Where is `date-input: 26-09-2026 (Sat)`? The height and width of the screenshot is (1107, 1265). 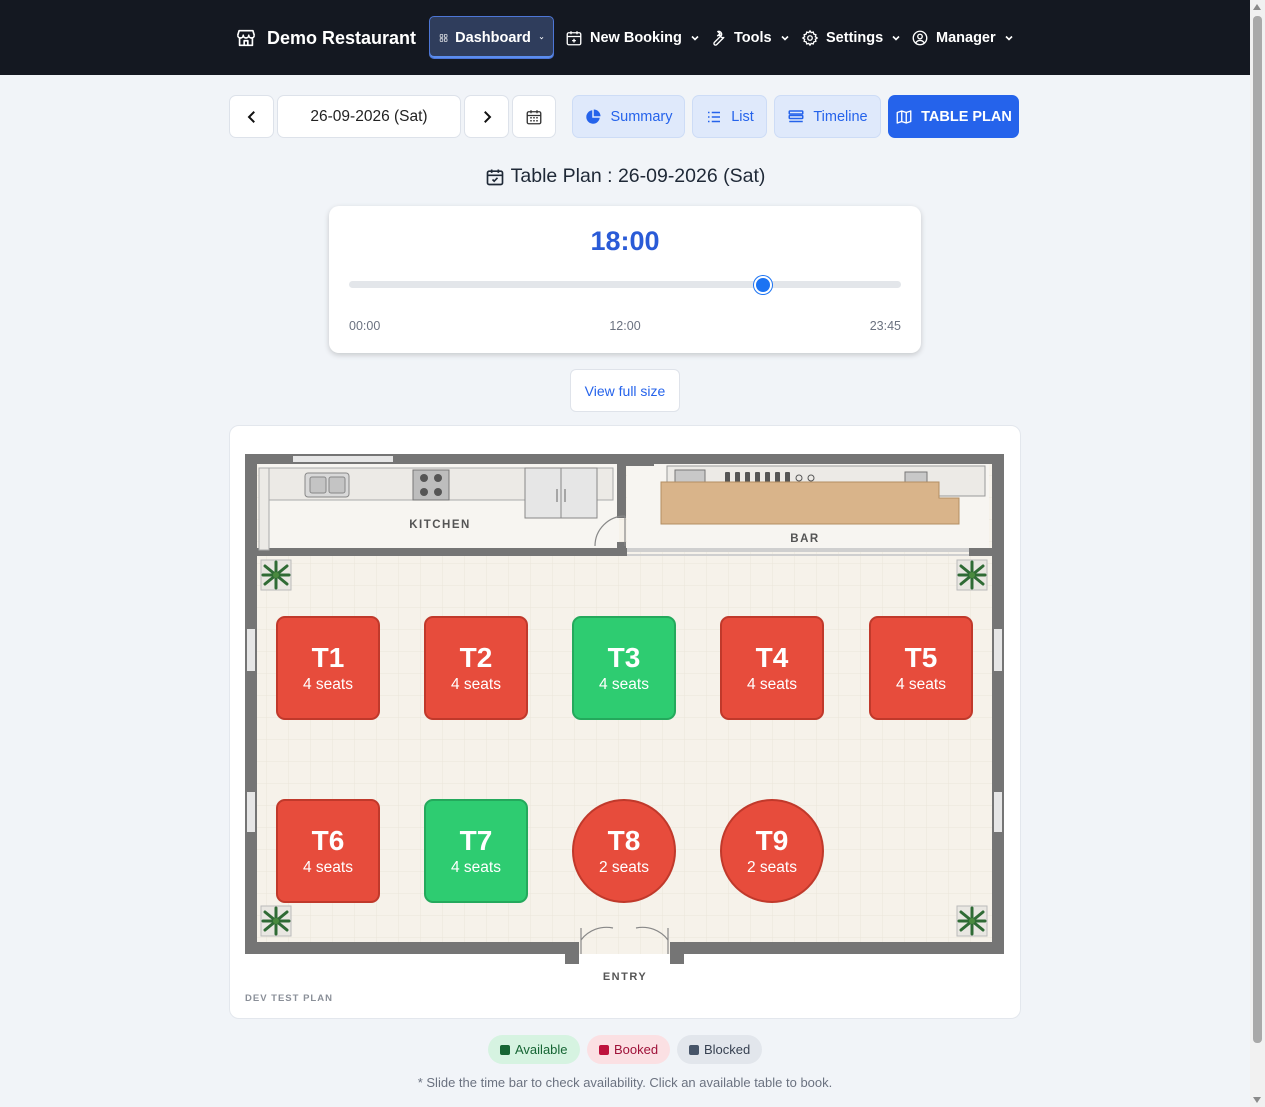
date-input: 26-09-2026 (Sat) is located at coordinates (369, 116).